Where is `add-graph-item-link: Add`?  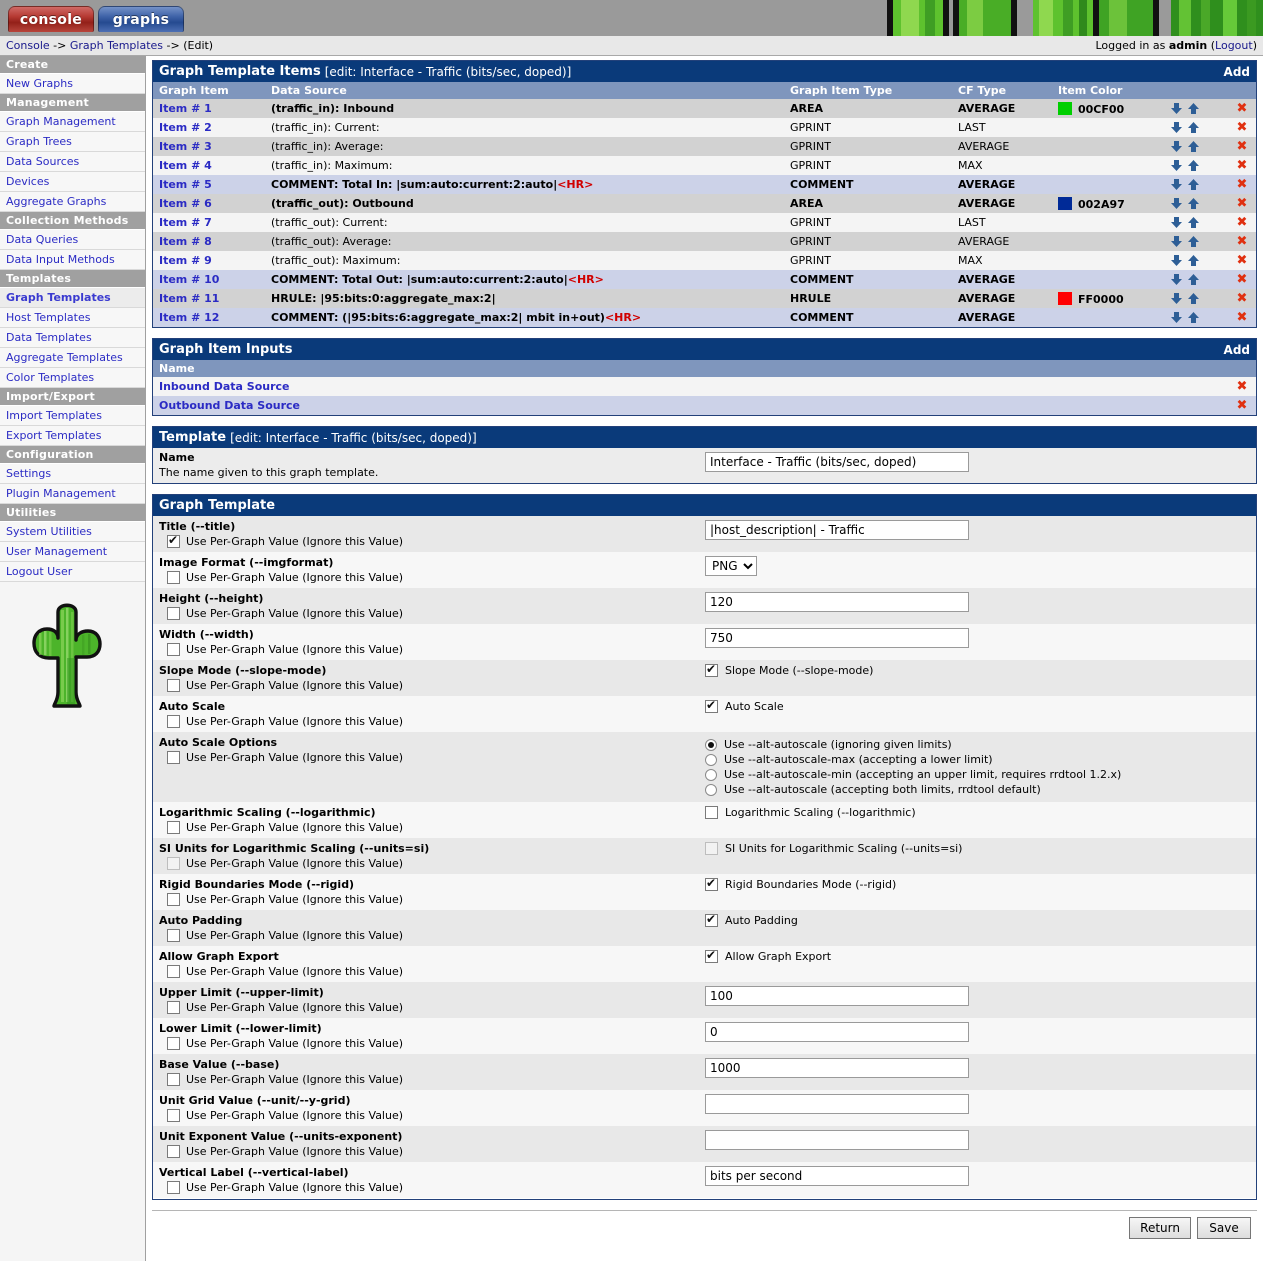 add-graph-item-link: Add is located at coordinates (1237, 72).